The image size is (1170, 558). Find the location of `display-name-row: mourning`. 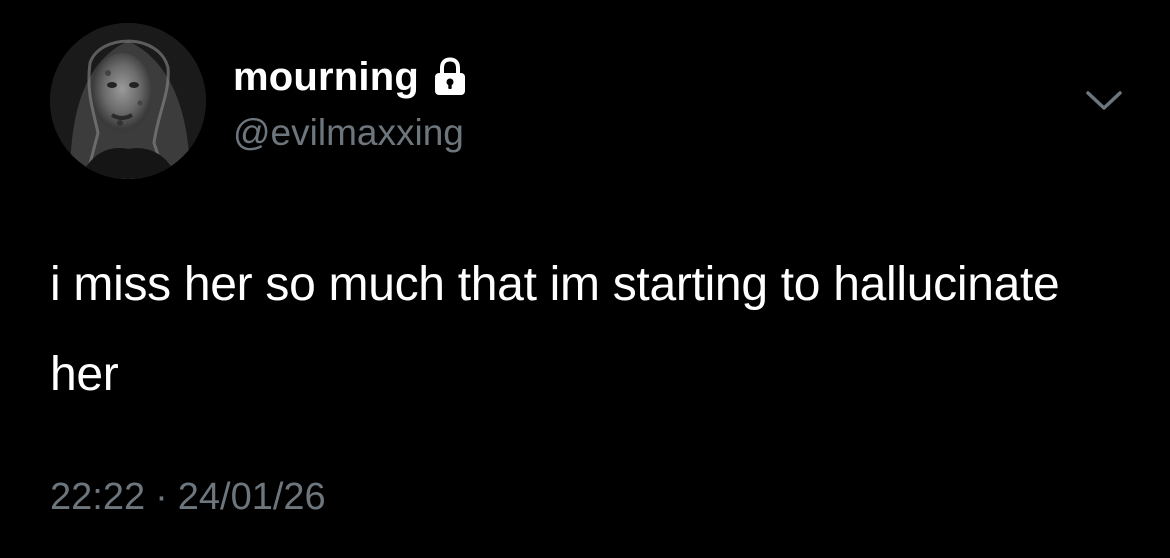

display-name-row: mourning is located at coordinates (350, 77).